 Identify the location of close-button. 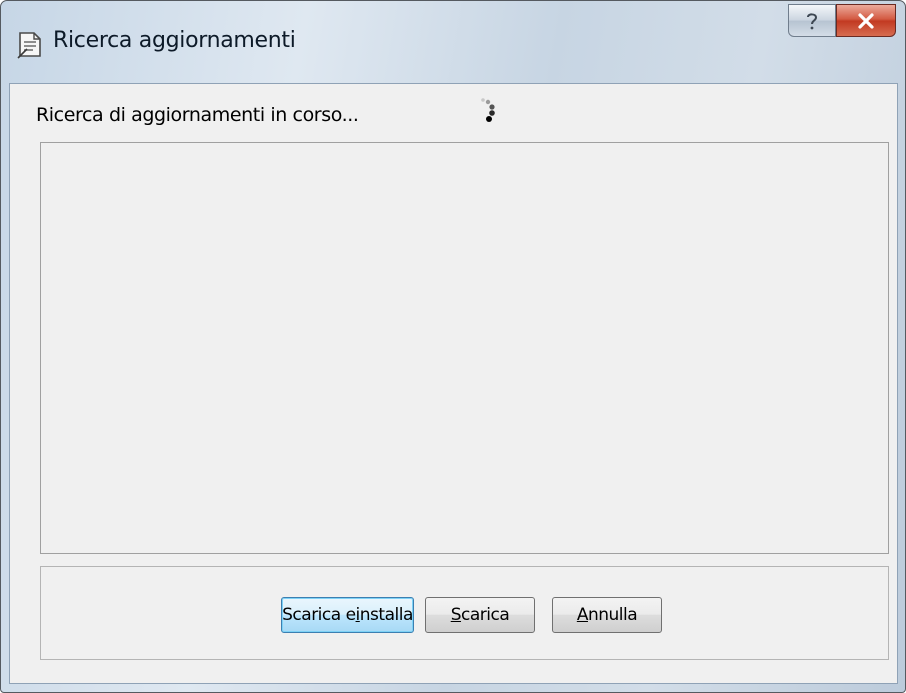
(866, 20).